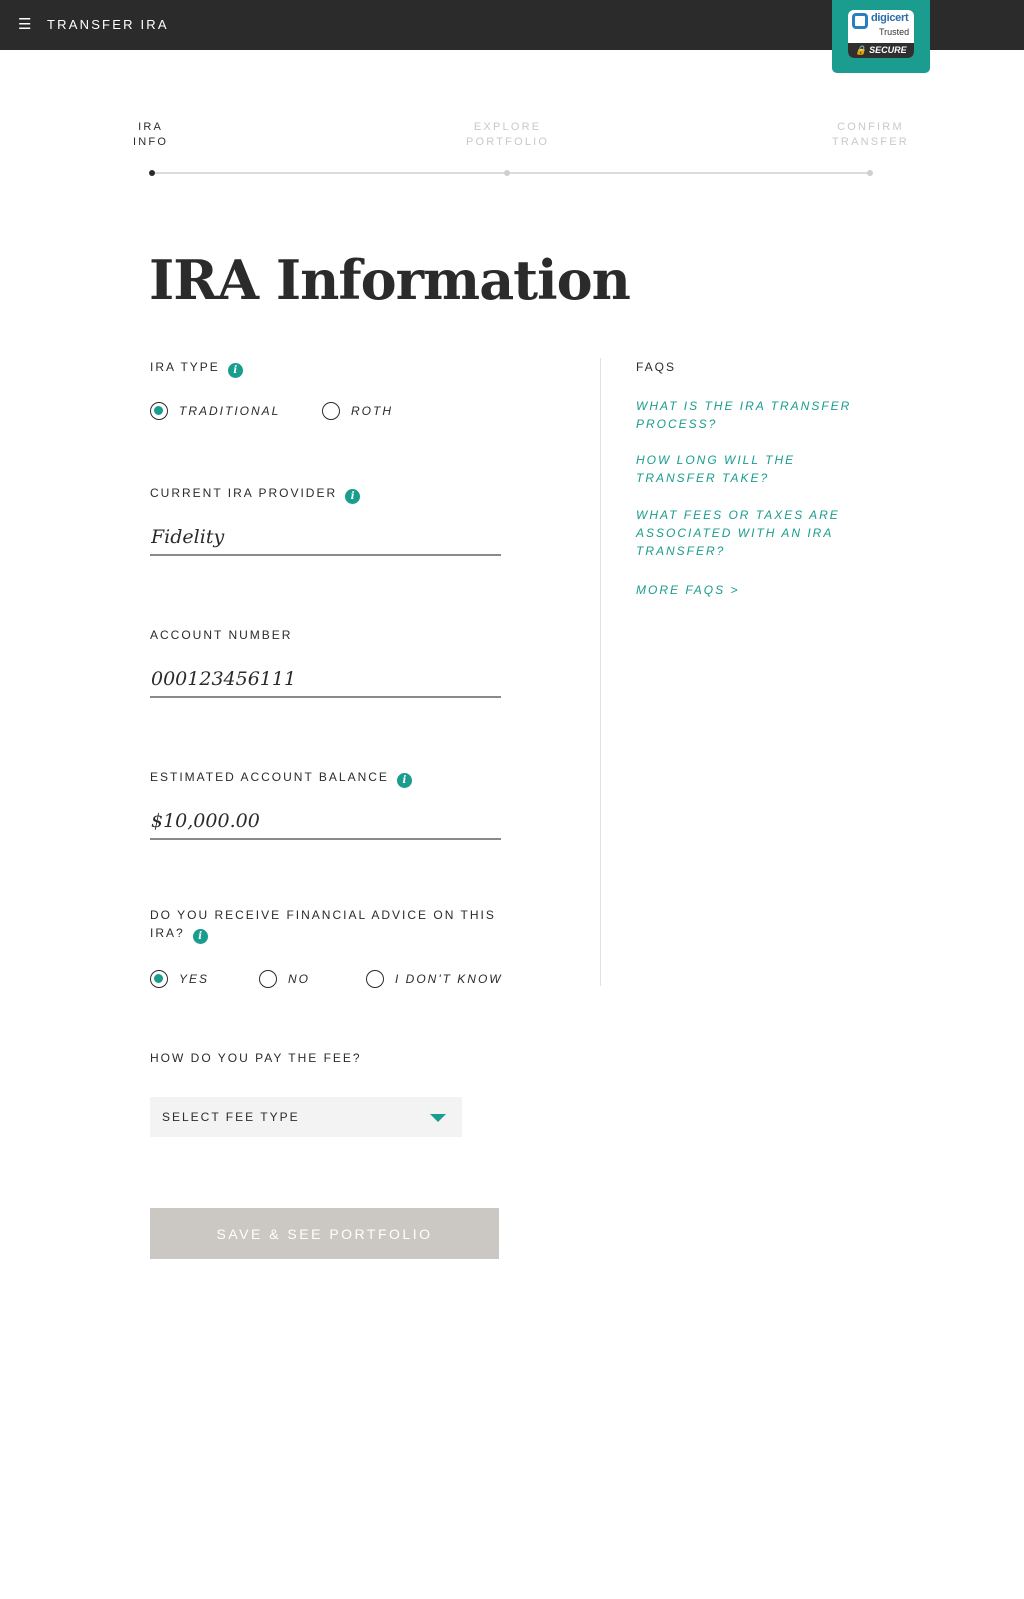  I want to click on account-number-input, so click(326, 679).